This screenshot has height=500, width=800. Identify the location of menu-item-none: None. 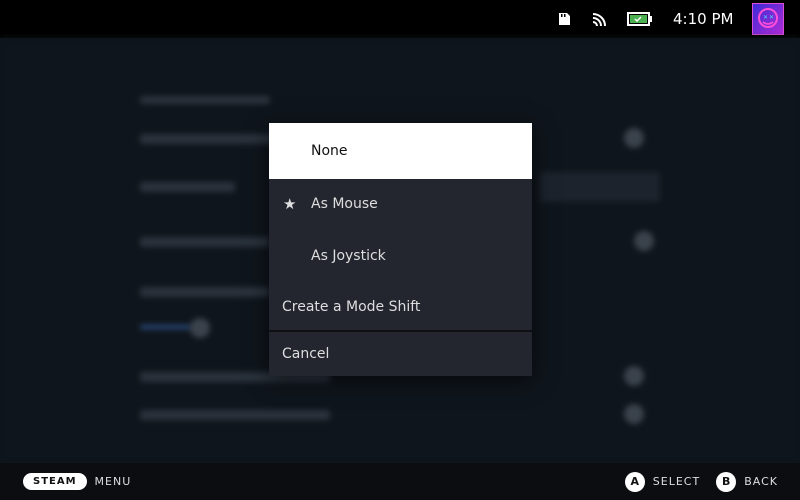
(400, 151).